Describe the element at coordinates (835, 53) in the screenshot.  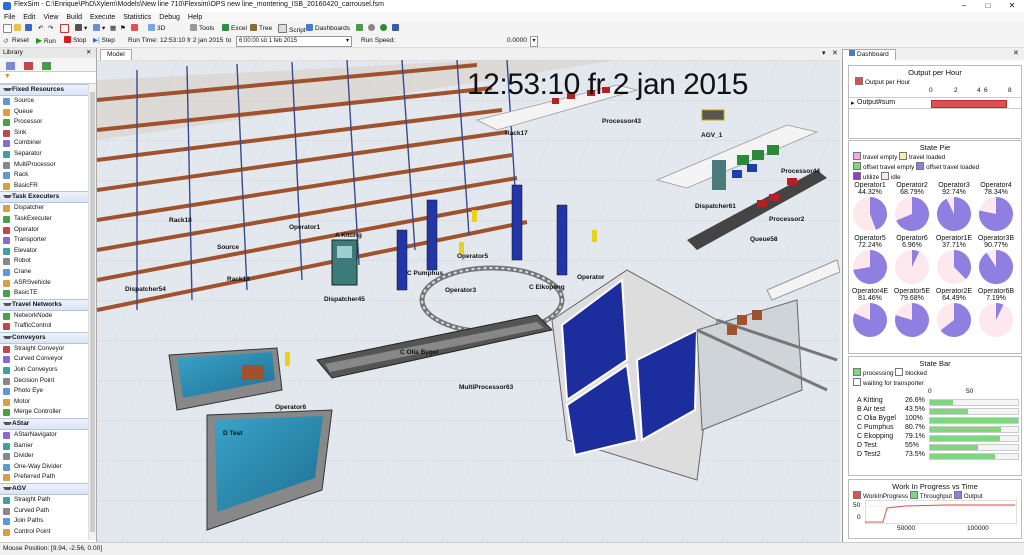
I see `model-tab-close-icon: ✕` at that location.